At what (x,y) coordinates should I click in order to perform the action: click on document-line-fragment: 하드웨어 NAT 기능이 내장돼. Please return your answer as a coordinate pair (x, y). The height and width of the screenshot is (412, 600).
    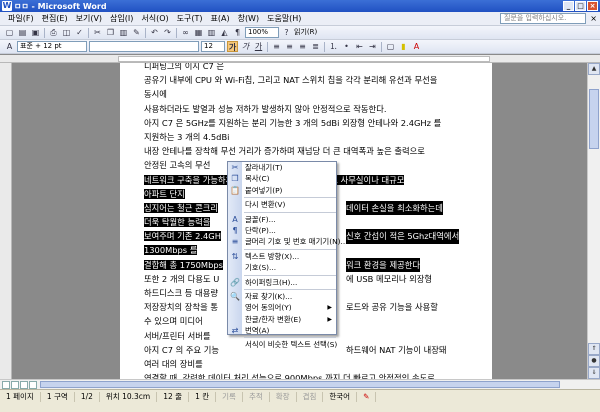
    Looking at the image, I should click on (396, 350).